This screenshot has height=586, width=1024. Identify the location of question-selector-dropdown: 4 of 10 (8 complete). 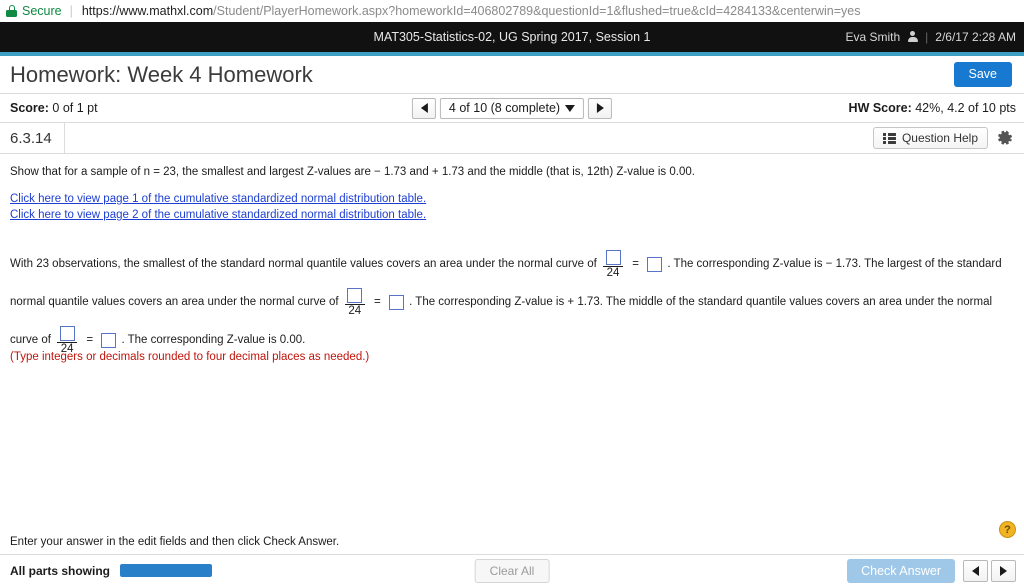
(512, 108).